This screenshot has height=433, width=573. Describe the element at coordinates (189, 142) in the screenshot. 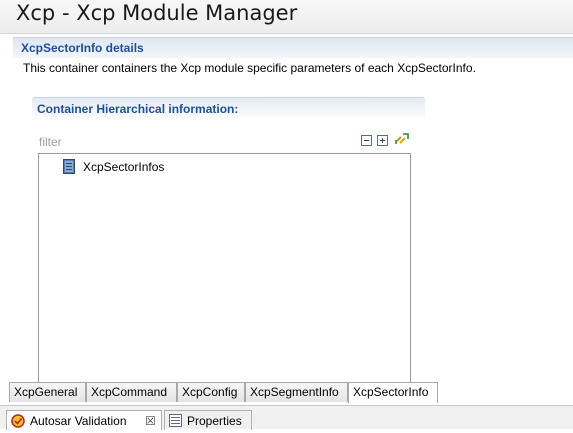

I see `filter-input` at that location.